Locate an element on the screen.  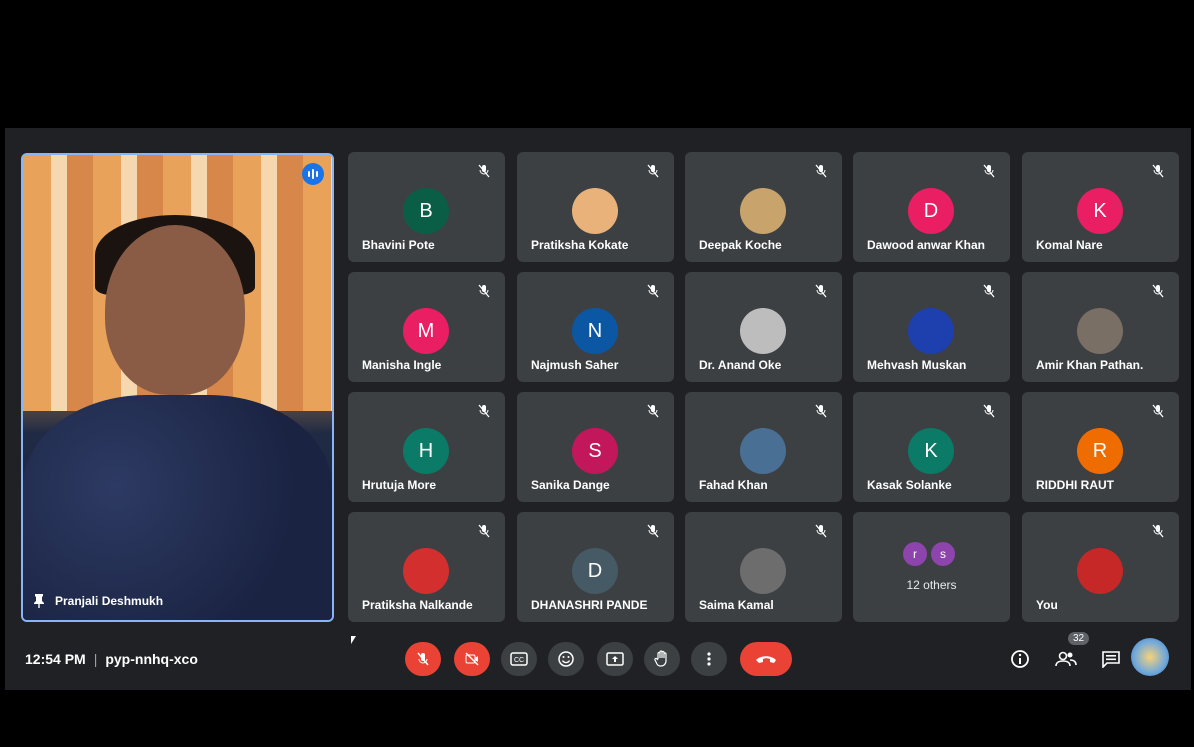
participant-name: Sanika Dange is located at coordinates (570, 485).